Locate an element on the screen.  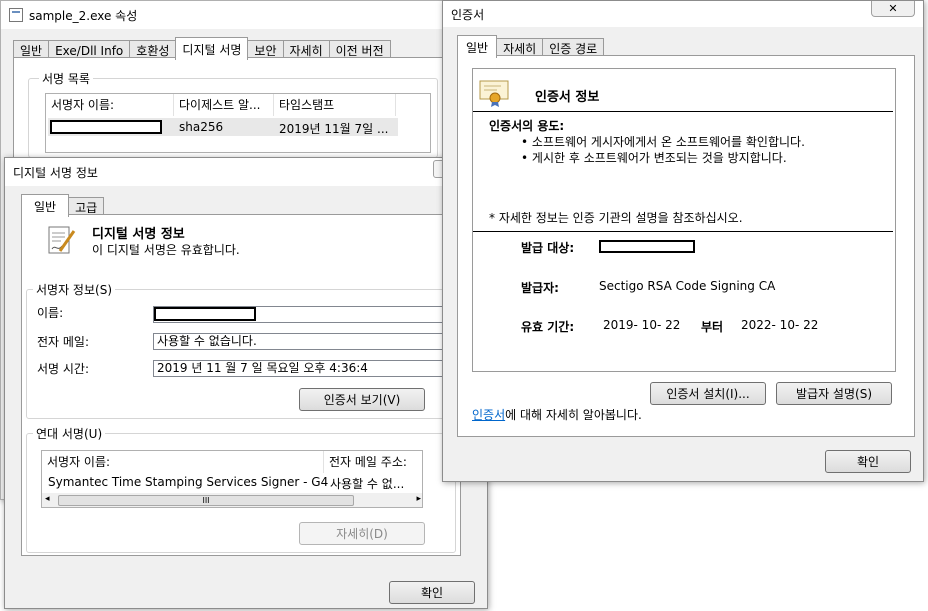
purpose-text-1: 소프트웨어 게시자에게서 온 소프트웨어를 확인합니다. is located at coordinates (668, 142).